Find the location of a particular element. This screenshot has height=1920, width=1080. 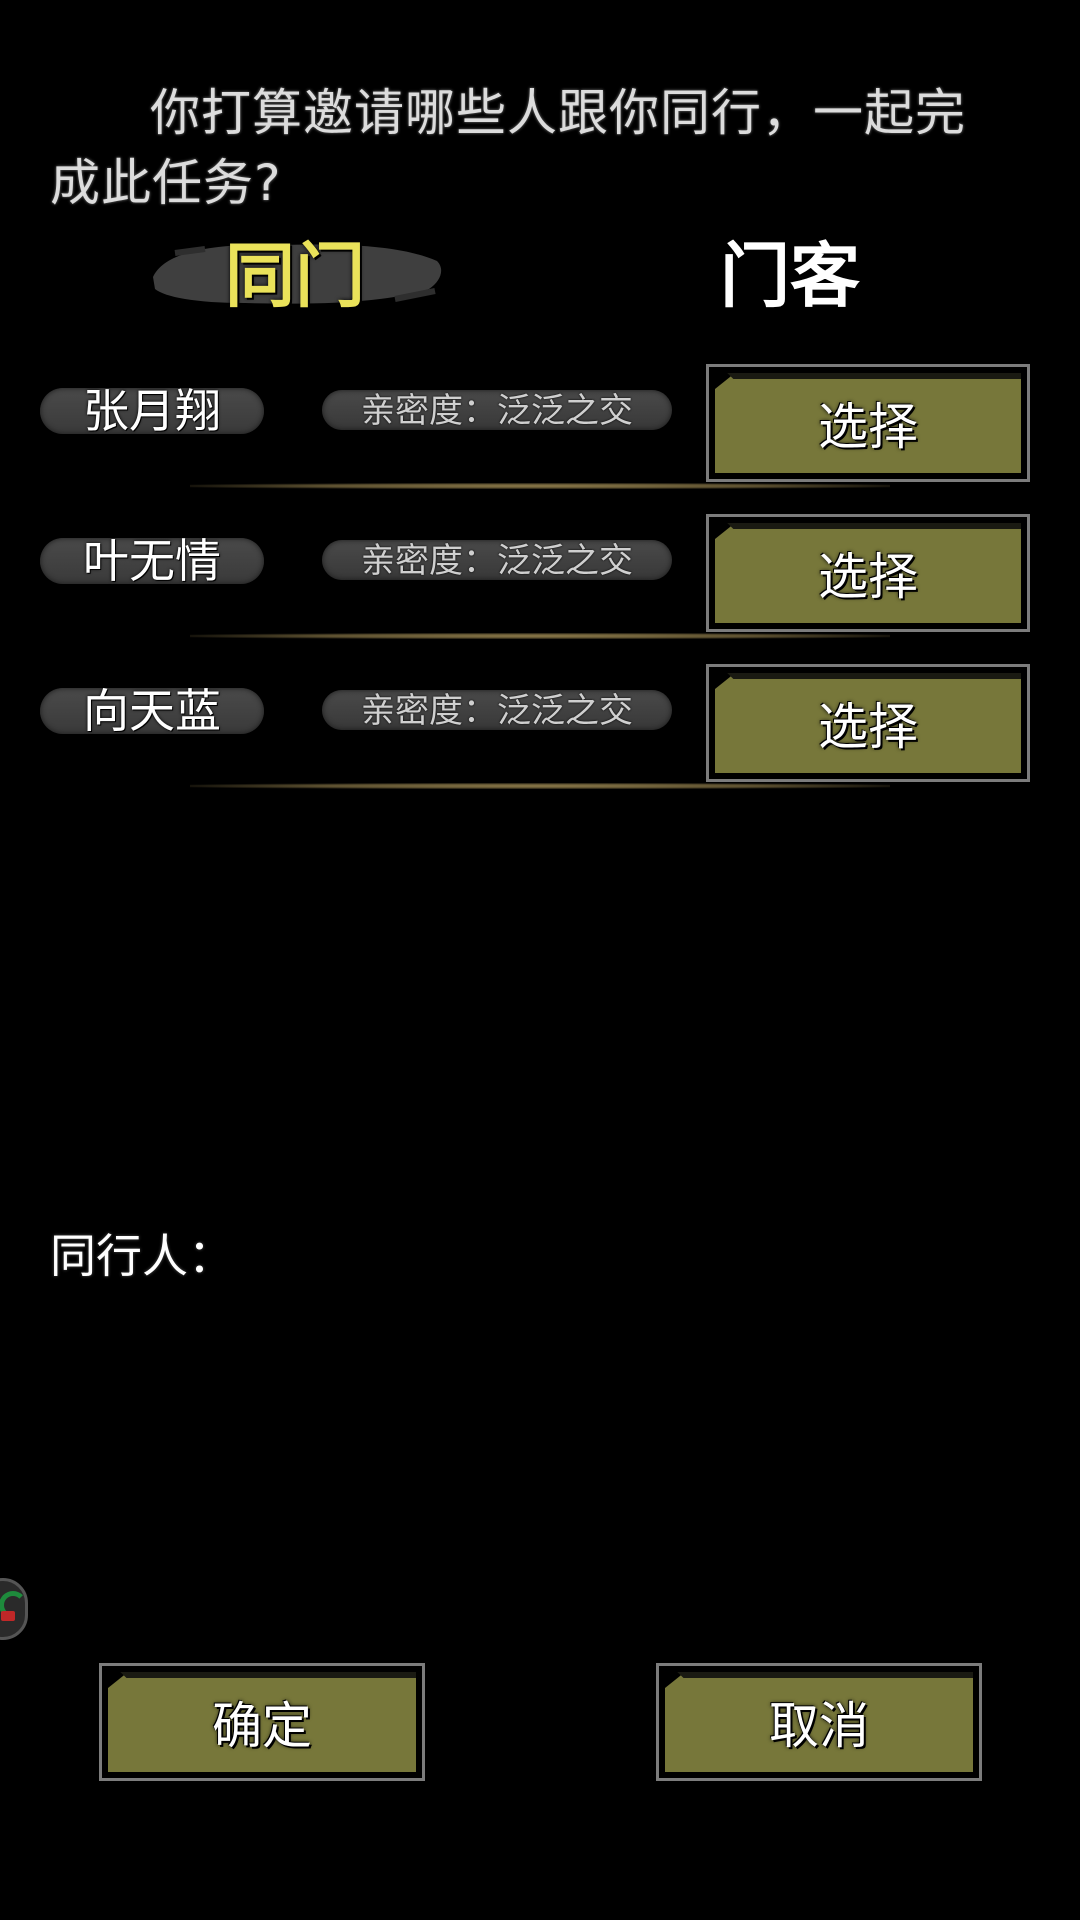

candidate-name: 叶无情 is located at coordinates (152, 561).